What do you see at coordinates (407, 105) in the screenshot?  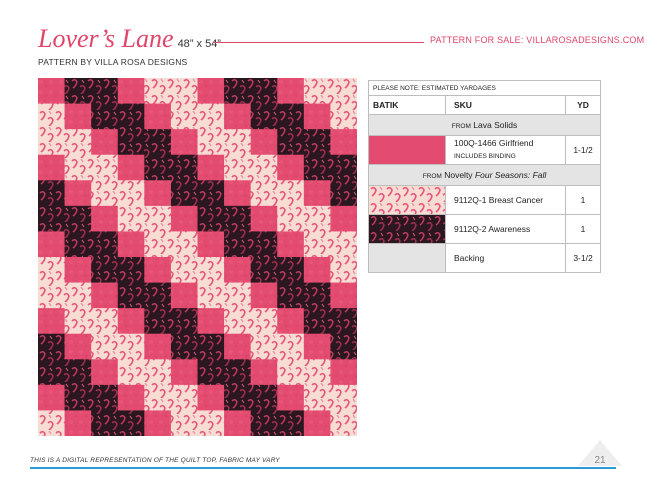 I see `col-batik: BATIK` at bounding box center [407, 105].